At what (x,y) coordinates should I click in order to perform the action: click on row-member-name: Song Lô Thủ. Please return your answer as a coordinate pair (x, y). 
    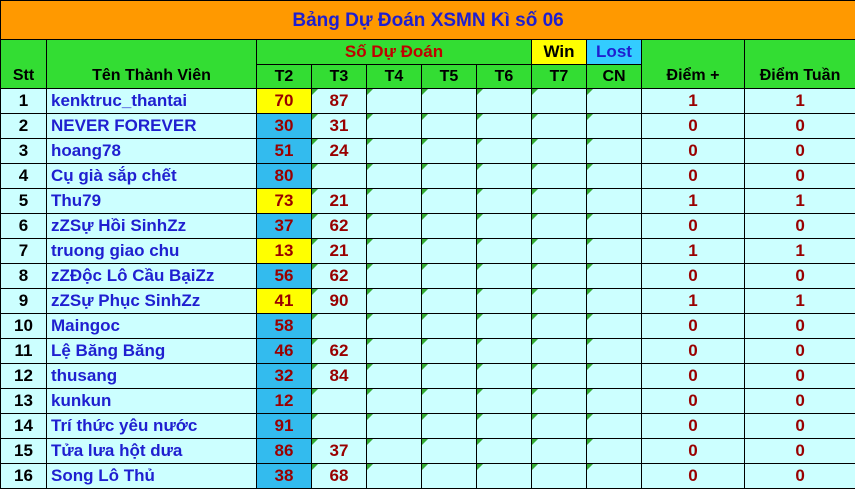
    Looking at the image, I should click on (152, 476).